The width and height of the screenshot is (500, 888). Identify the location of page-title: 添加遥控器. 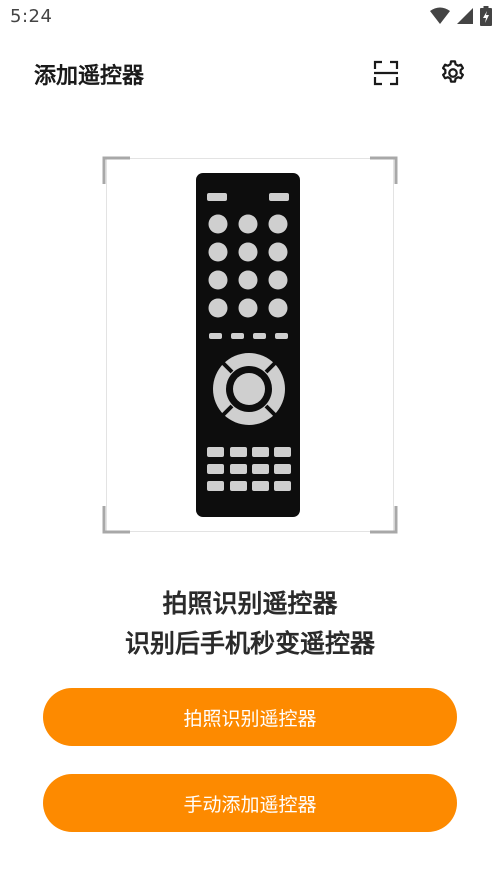
(89, 76).